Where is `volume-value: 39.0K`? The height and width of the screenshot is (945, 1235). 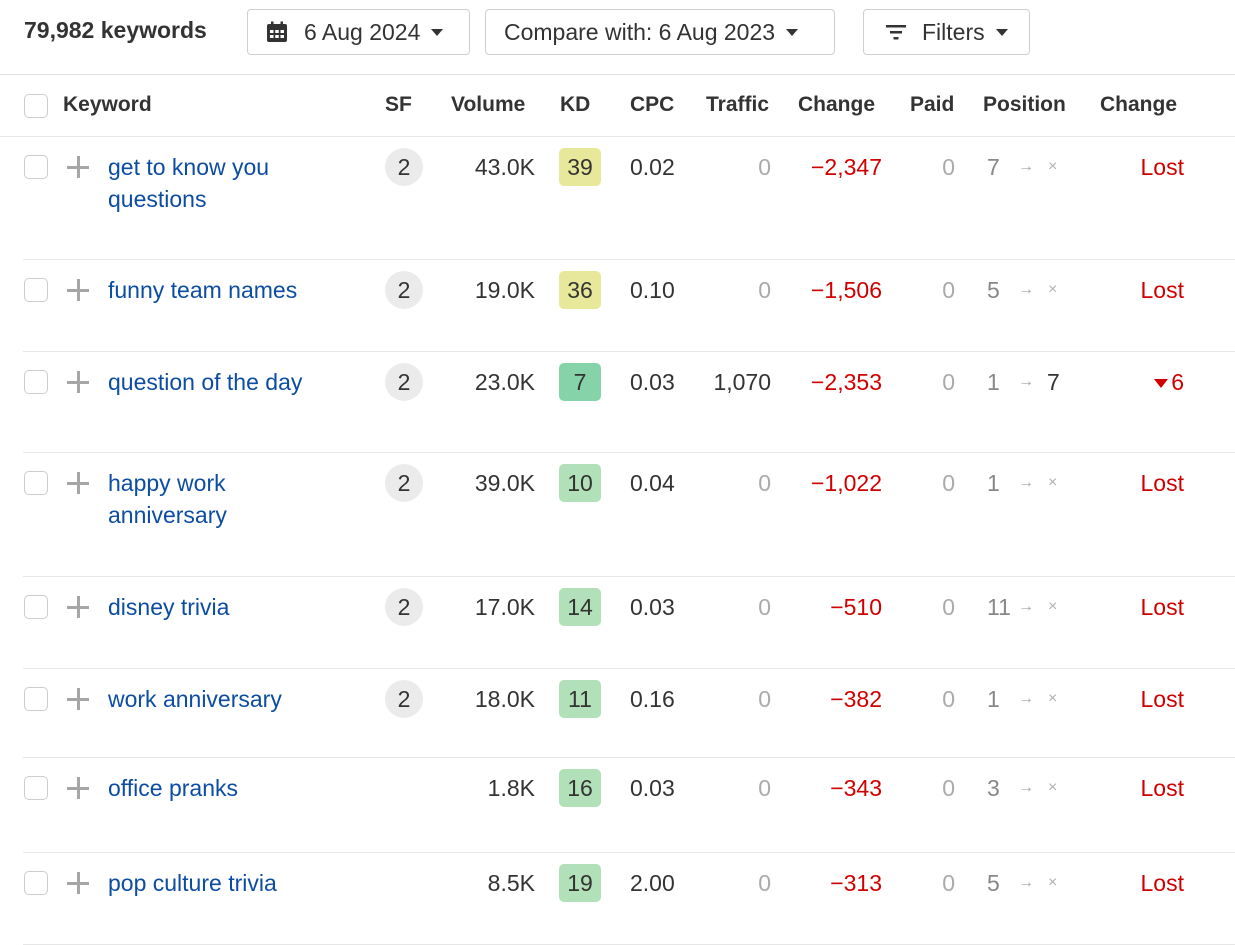
volume-value: 39.0K is located at coordinates (504, 483).